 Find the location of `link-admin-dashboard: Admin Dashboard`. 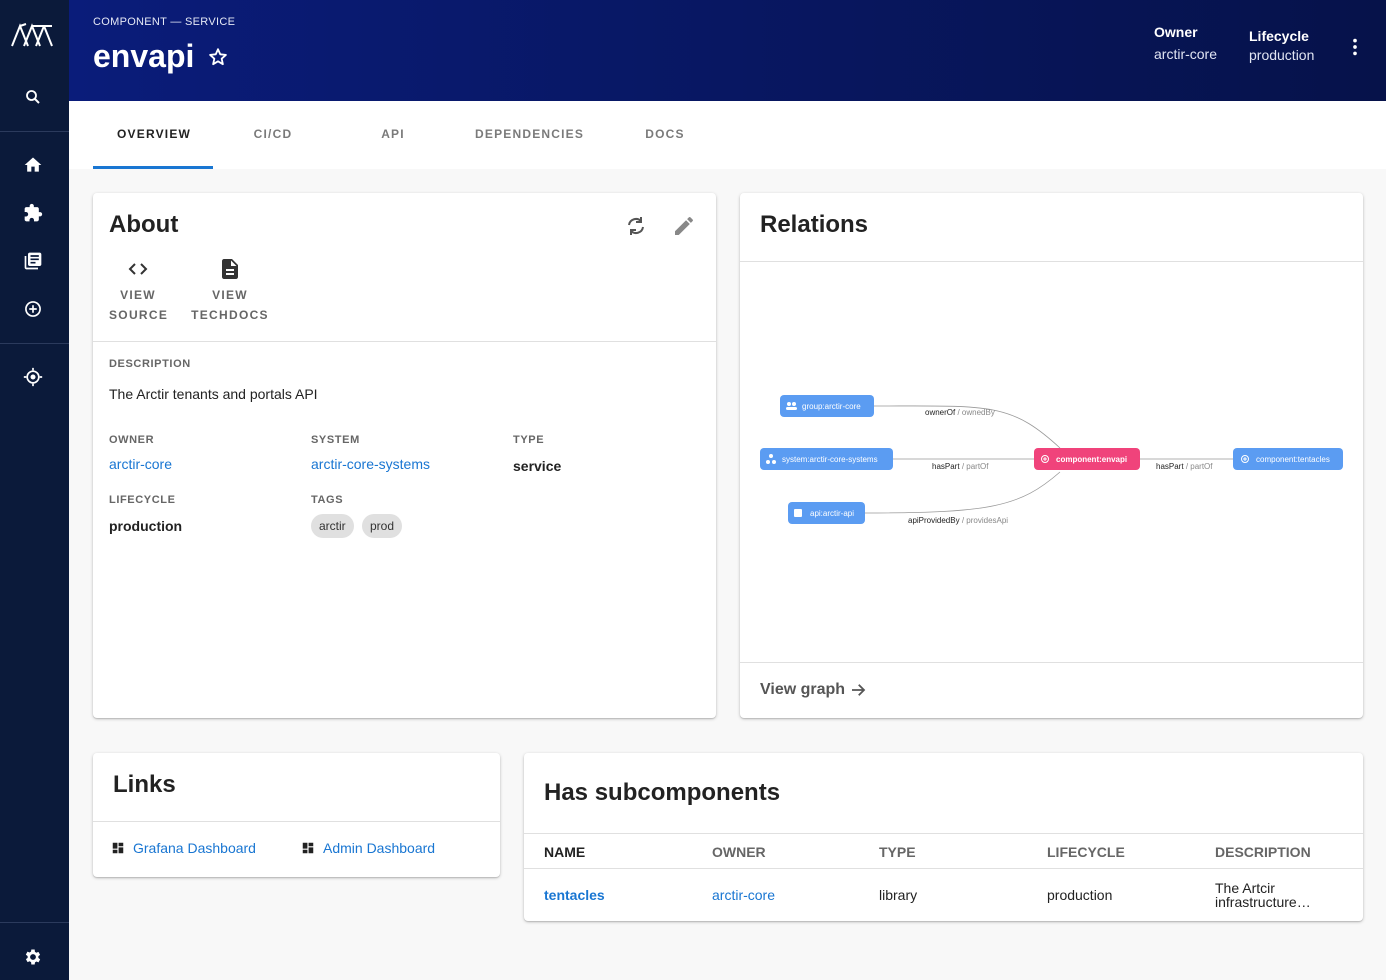

link-admin-dashboard: Admin Dashboard is located at coordinates (368, 848).